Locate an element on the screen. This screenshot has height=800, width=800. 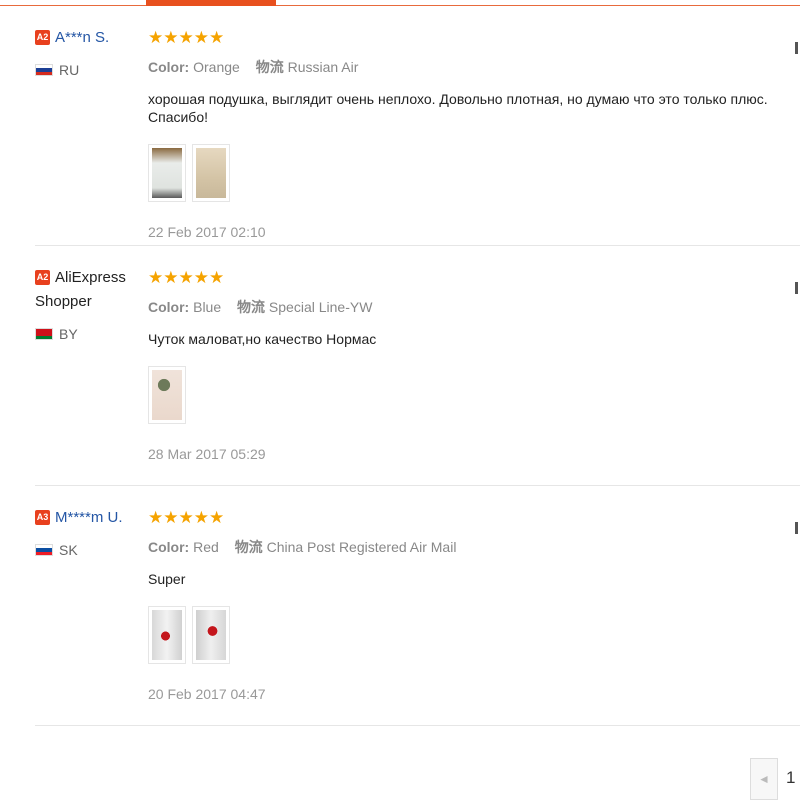
buyer-name: A***n S. is located at coordinates (82, 37).